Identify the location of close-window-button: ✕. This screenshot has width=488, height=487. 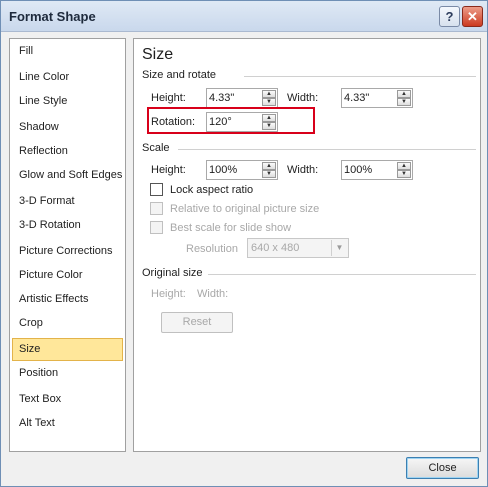
(472, 16).